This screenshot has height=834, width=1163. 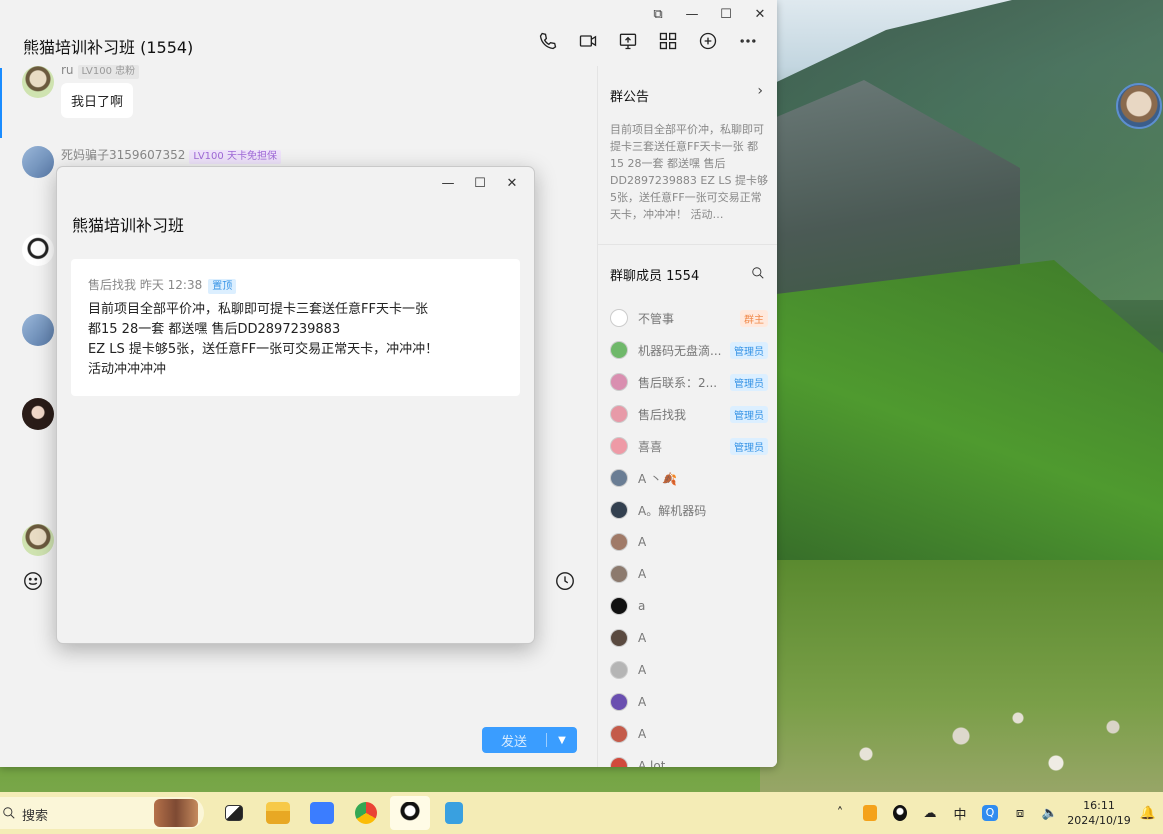 What do you see at coordinates (97, 100) in the screenshot?
I see `message-bubble: 我日了啊` at bounding box center [97, 100].